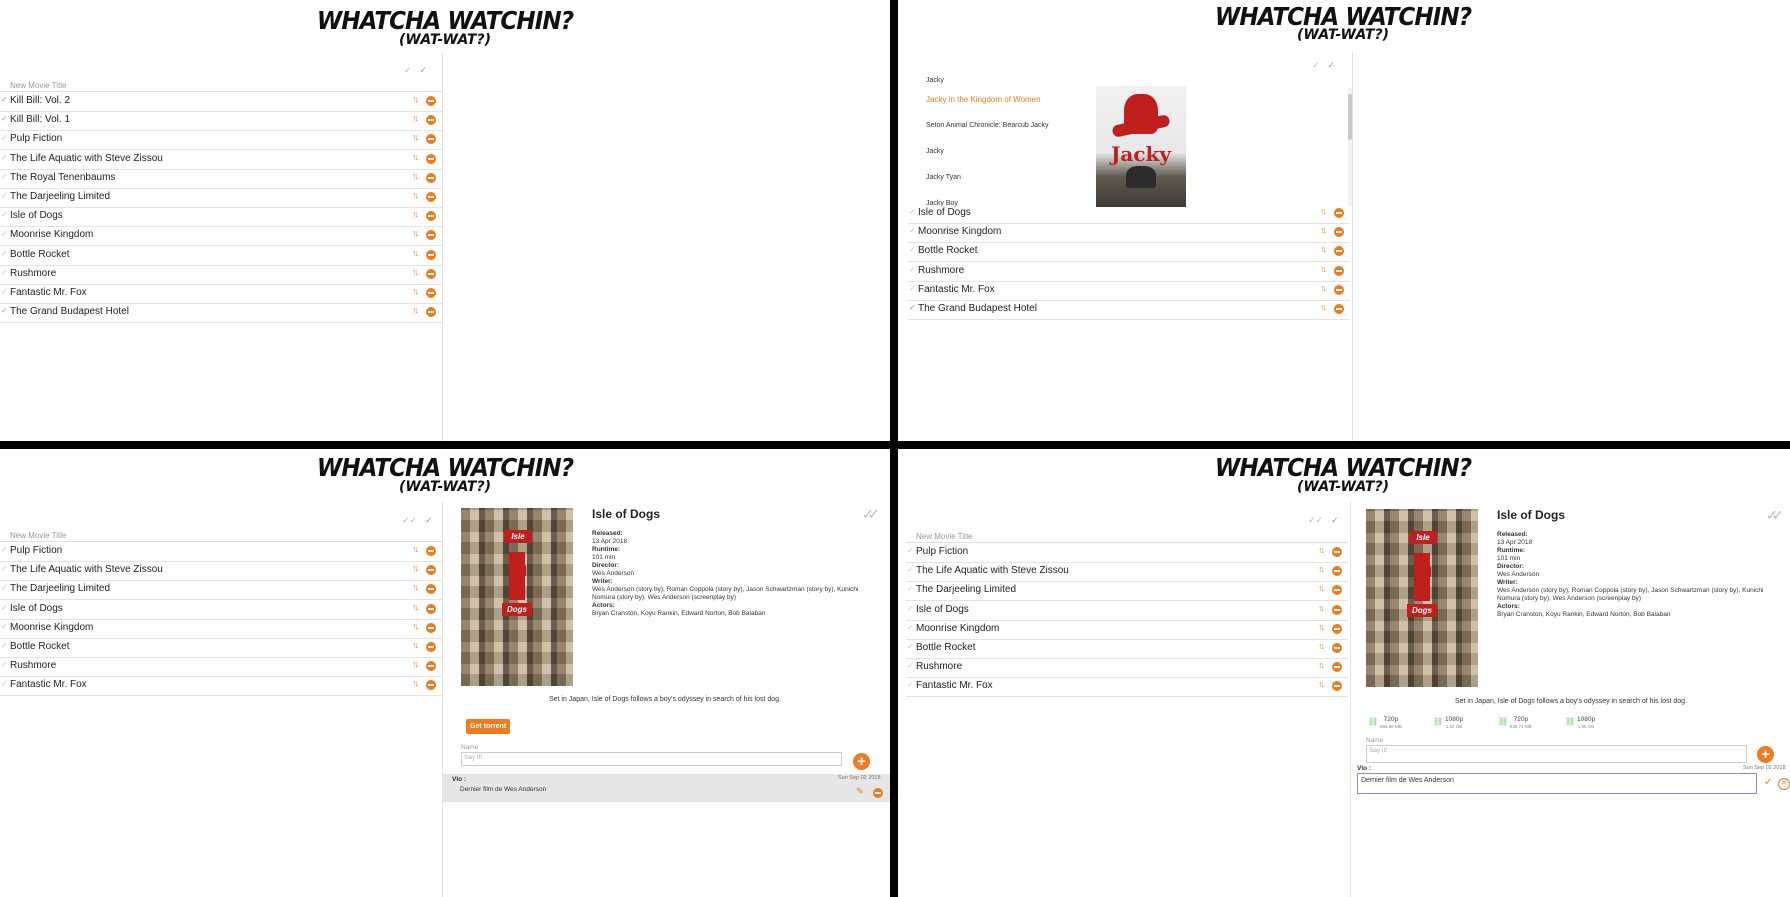 This screenshot has width=1790, height=897. I want to click on add-comment-button: +, so click(1765, 754).